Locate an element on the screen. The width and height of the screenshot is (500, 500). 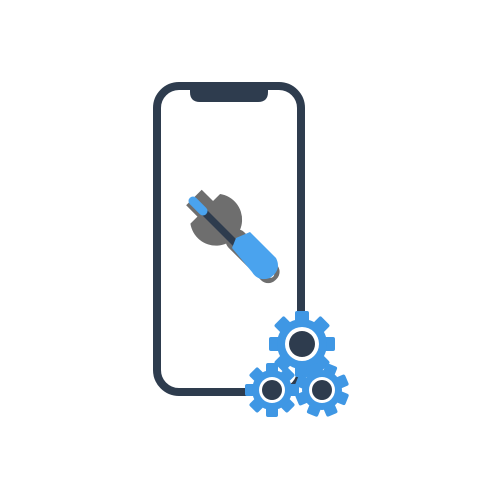
tools-icon is located at coordinates (233, 236).